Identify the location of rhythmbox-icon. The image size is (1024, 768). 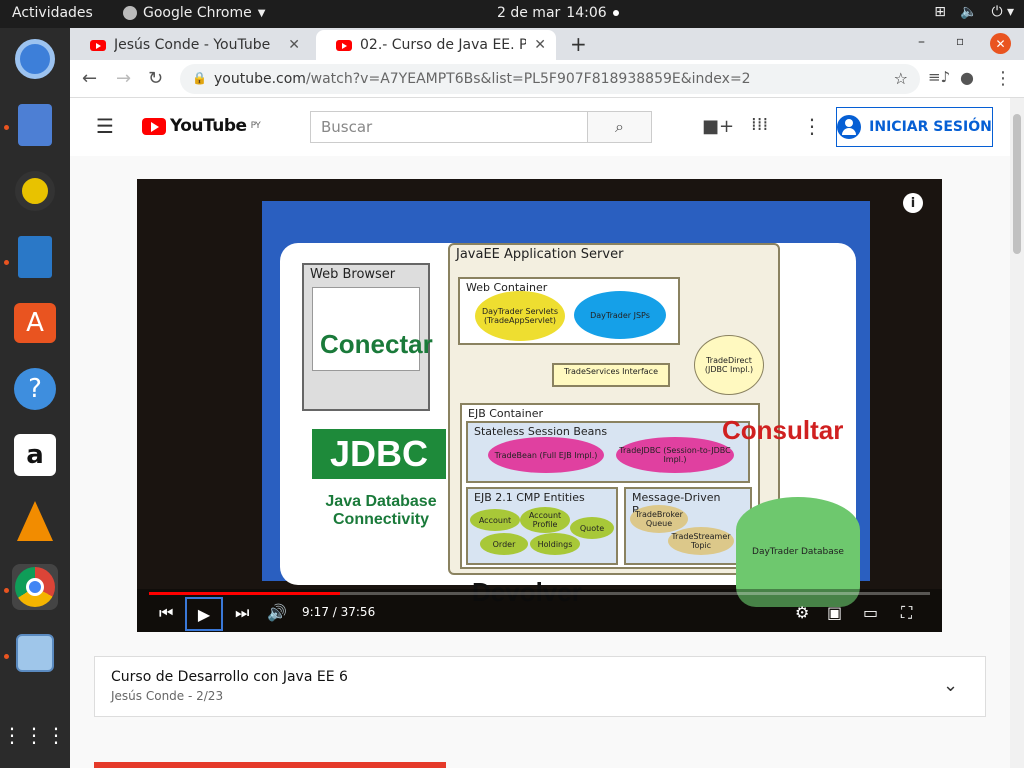
(35, 191).